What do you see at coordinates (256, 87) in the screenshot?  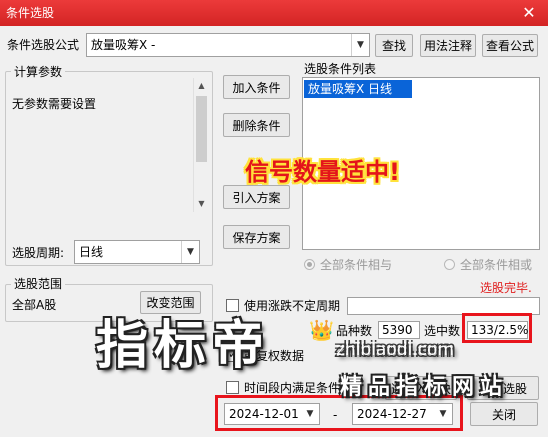 I see `add-condition-button: 加入条件` at bounding box center [256, 87].